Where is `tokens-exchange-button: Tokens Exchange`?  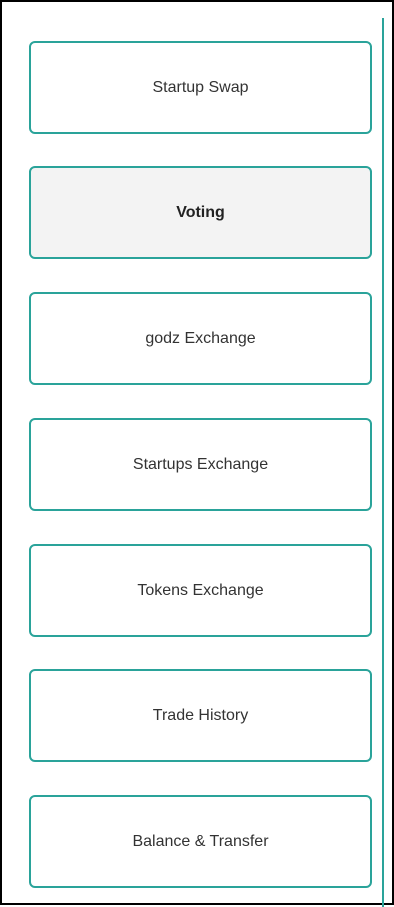
tokens-exchange-button: Tokens Exchange is located at coordinates (200, 590).